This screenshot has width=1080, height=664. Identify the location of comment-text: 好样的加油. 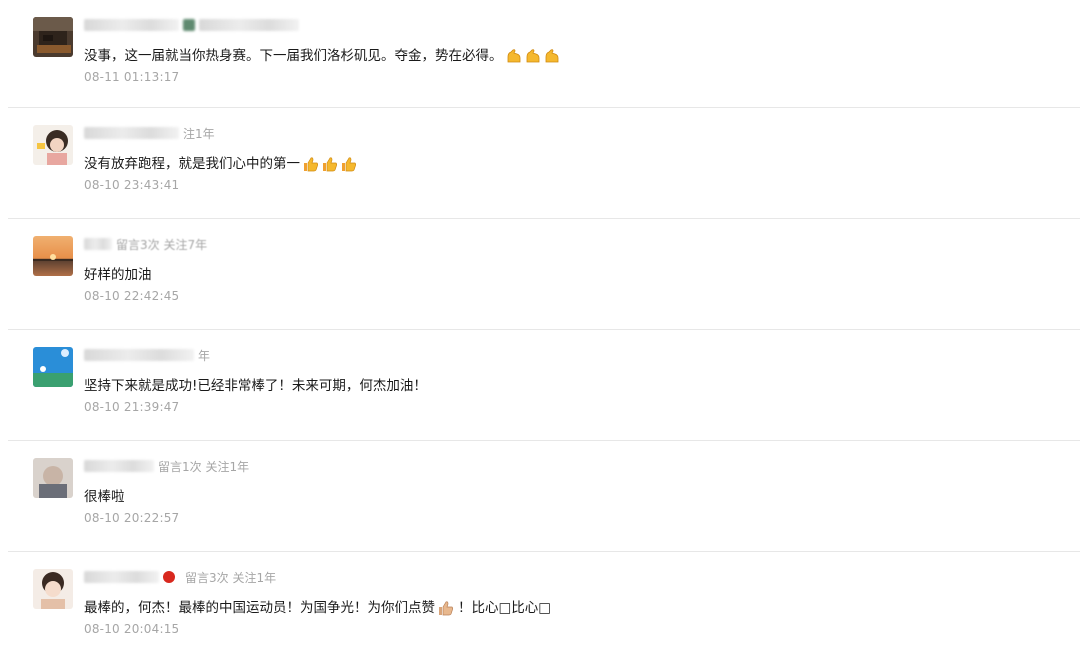
(118, 275).